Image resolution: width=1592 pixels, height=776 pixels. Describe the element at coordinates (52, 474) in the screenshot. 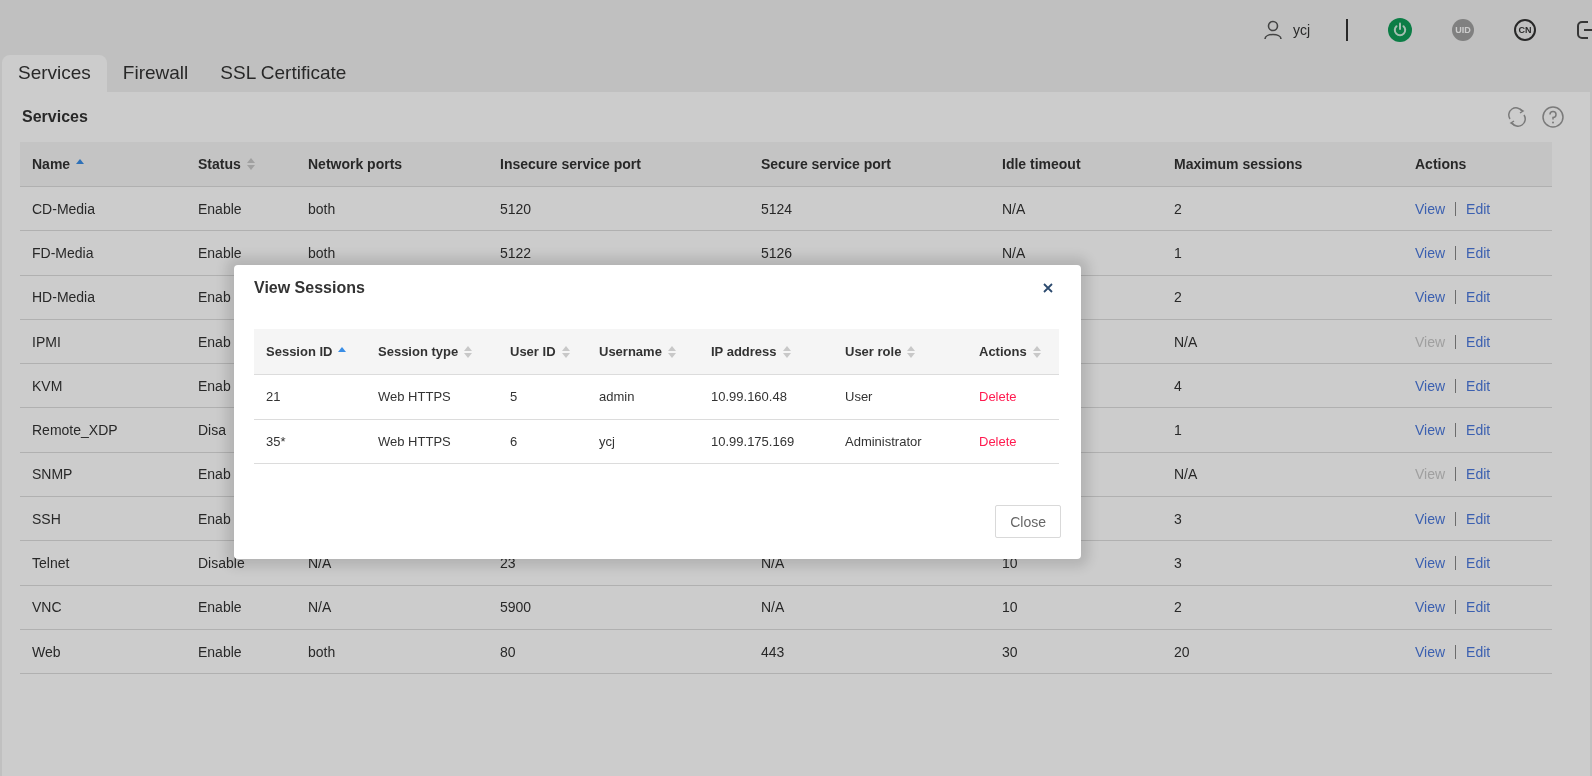

I see `table-cell: SNMP` at that location.